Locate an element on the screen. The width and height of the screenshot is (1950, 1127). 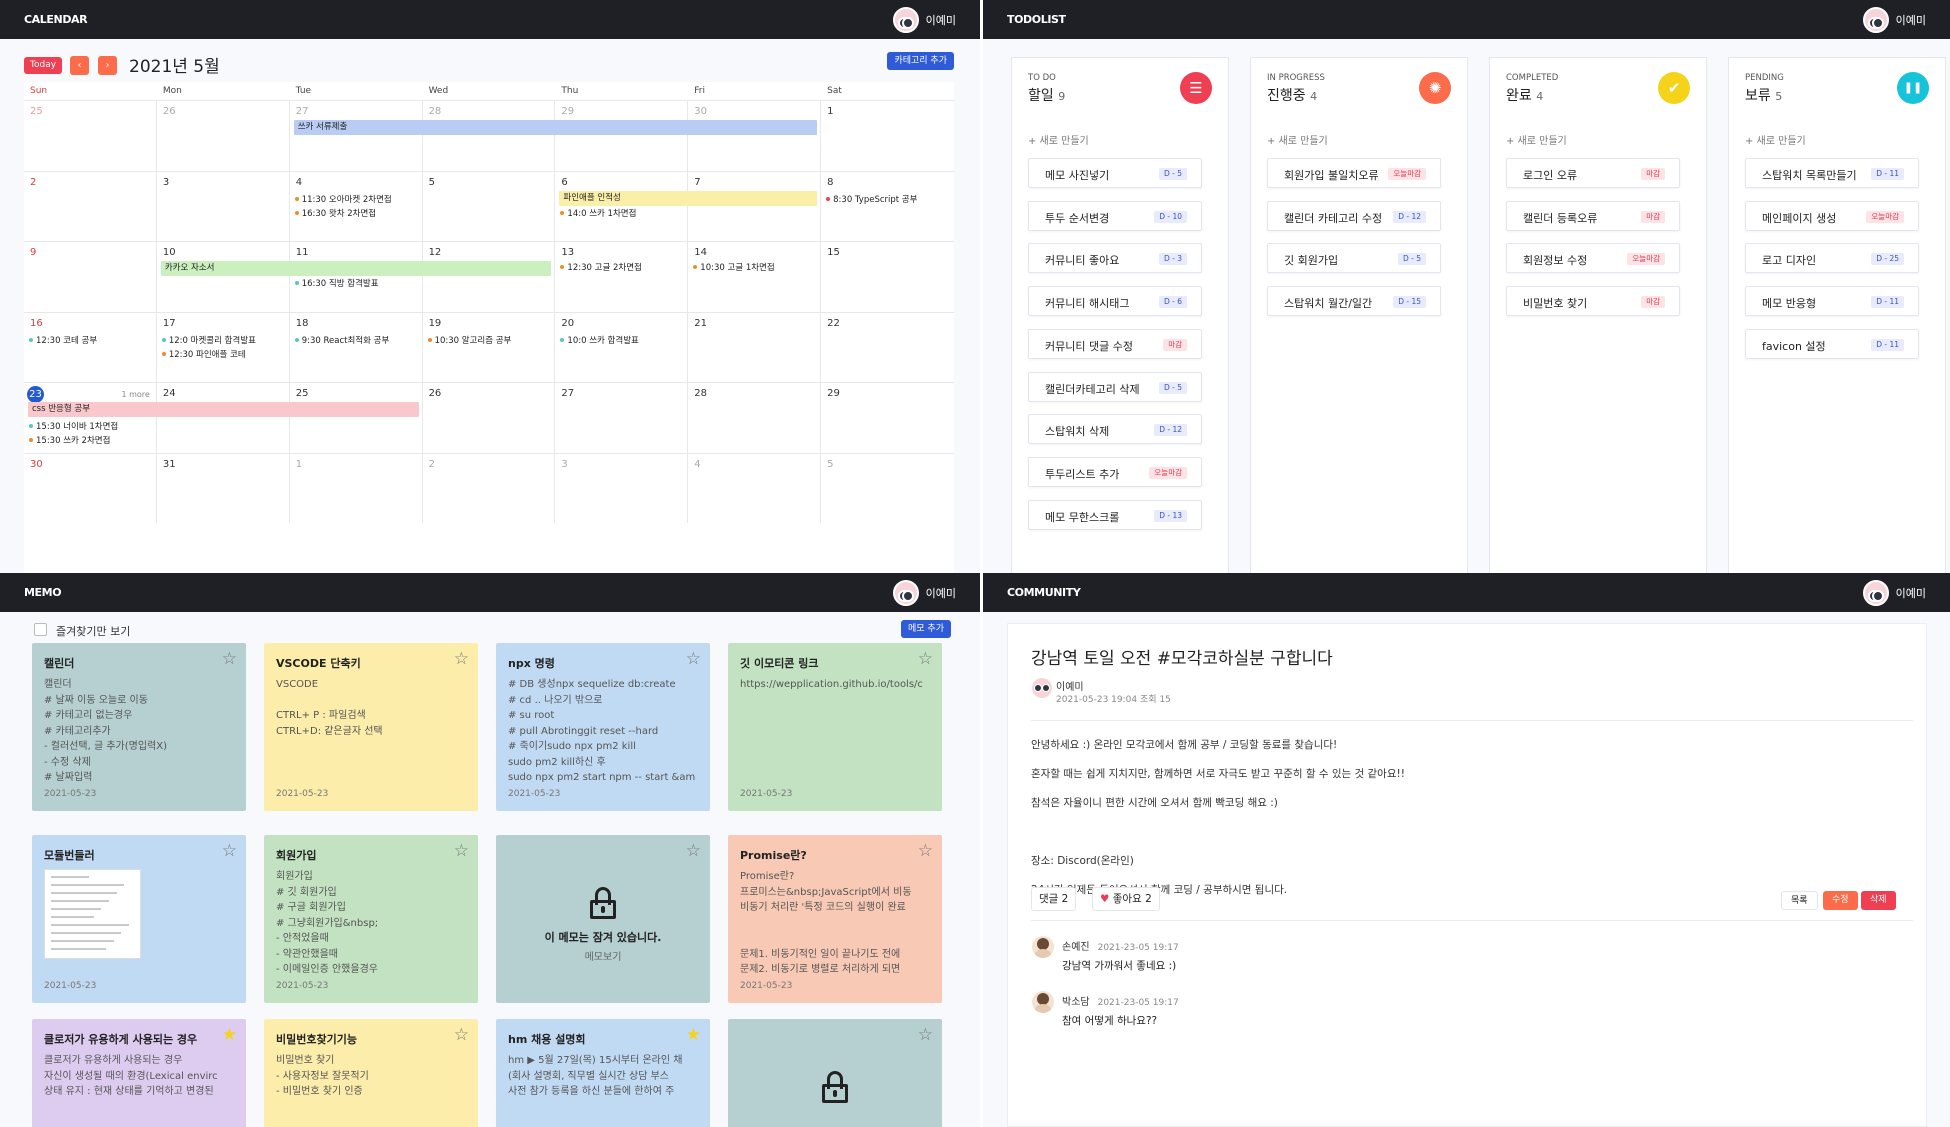
todo-card: 깃 회원가입 D - 5 is located at coordinates (1354, 258).